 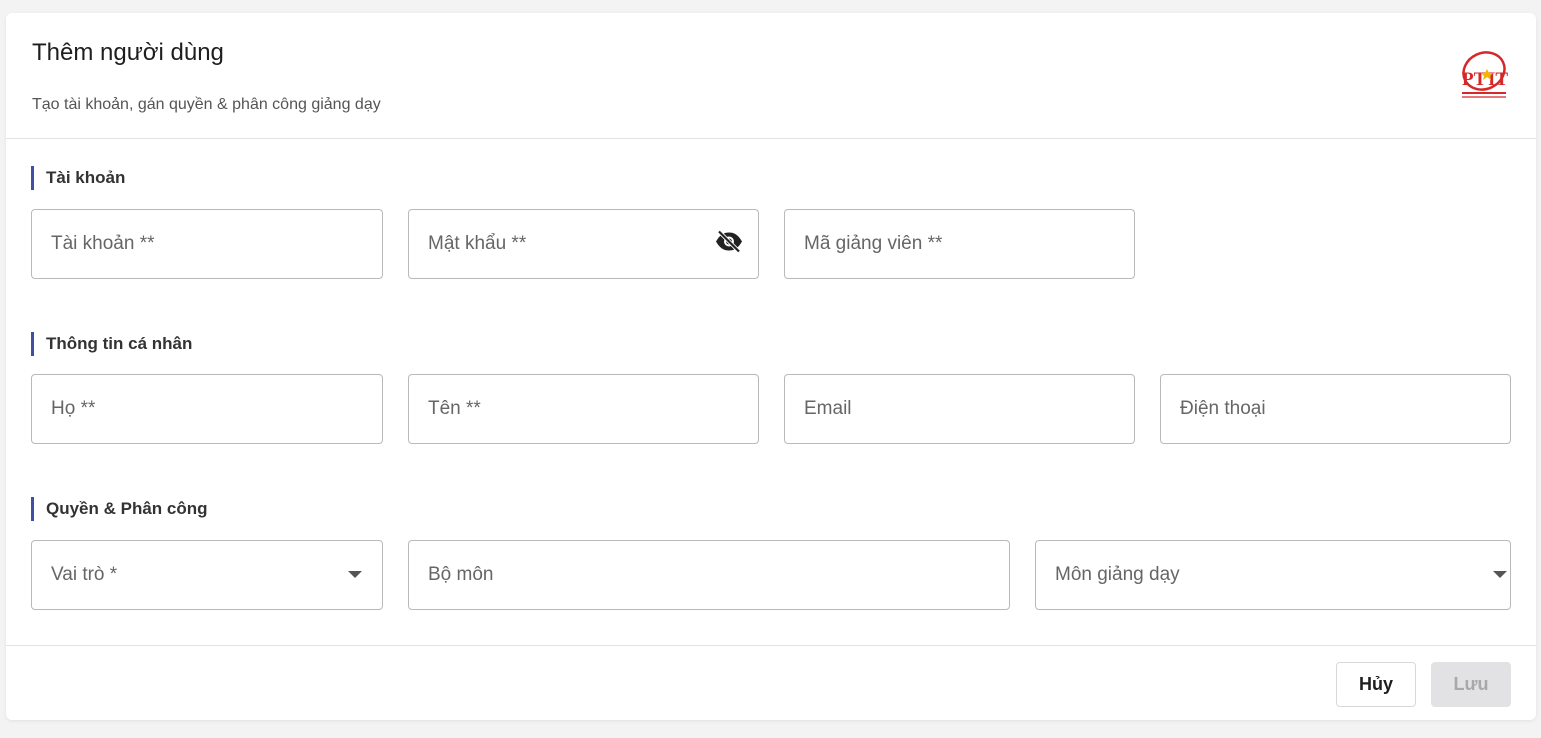 I want to click on ptit-logo: PT IT, so click(x=1484, y=75).